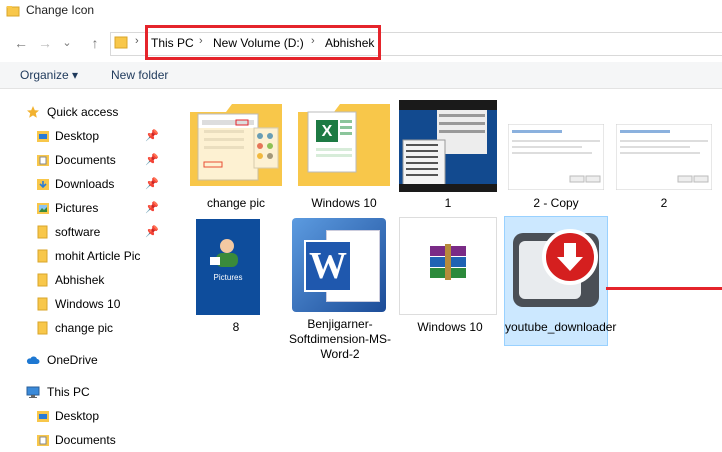  I want to click on sidebar-item-this-pc: This PC, so click(85, 392).